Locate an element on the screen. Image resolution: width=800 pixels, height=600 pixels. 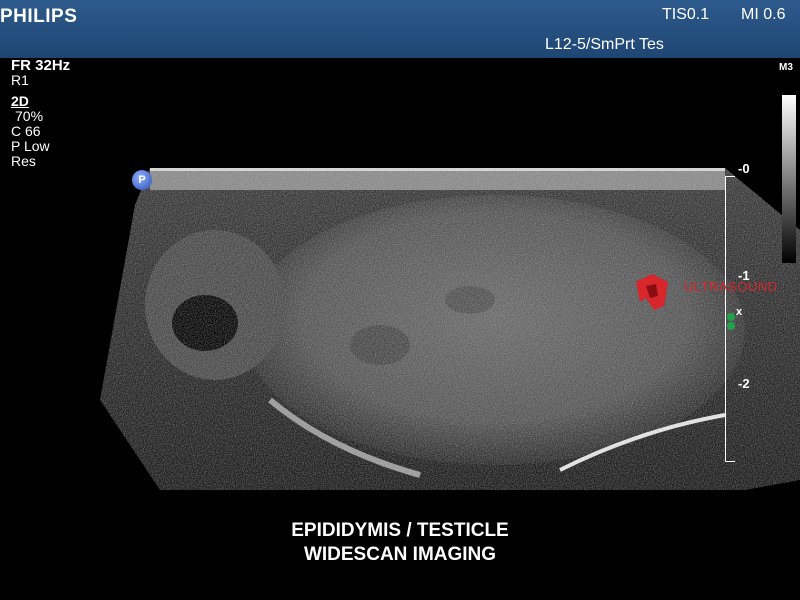
imaging-parameters: FR 32Hz R1 2D 70% C 66 P Low Res is located at coordinates (40, 113).